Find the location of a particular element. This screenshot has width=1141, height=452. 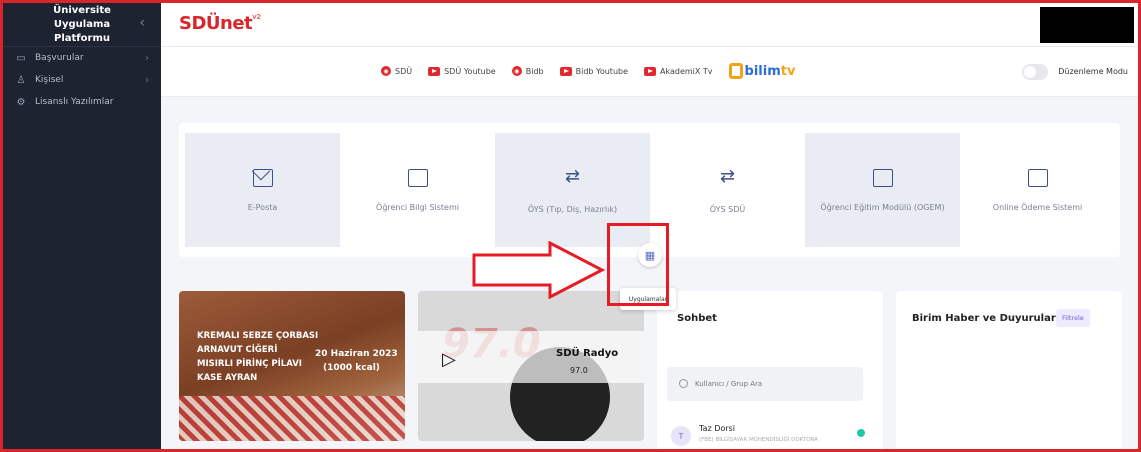

search-icon is located at coordinates (683, 383).